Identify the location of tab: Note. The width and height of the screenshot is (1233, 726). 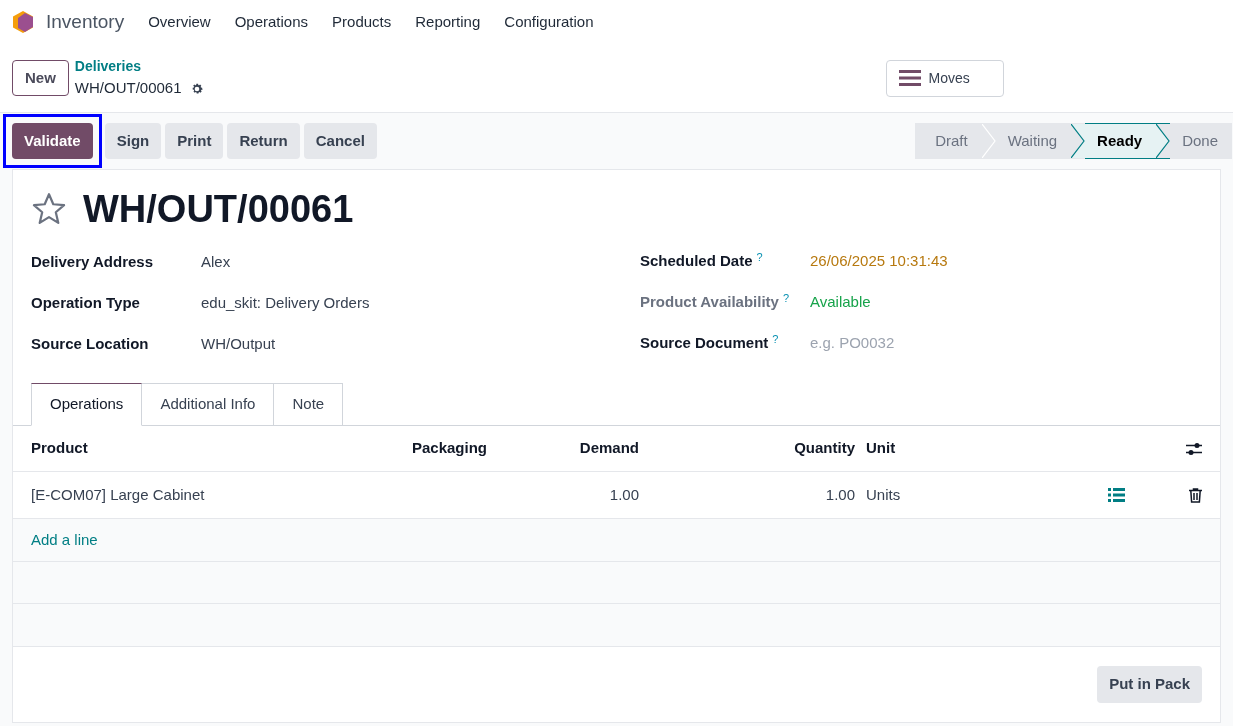
(308, 404).